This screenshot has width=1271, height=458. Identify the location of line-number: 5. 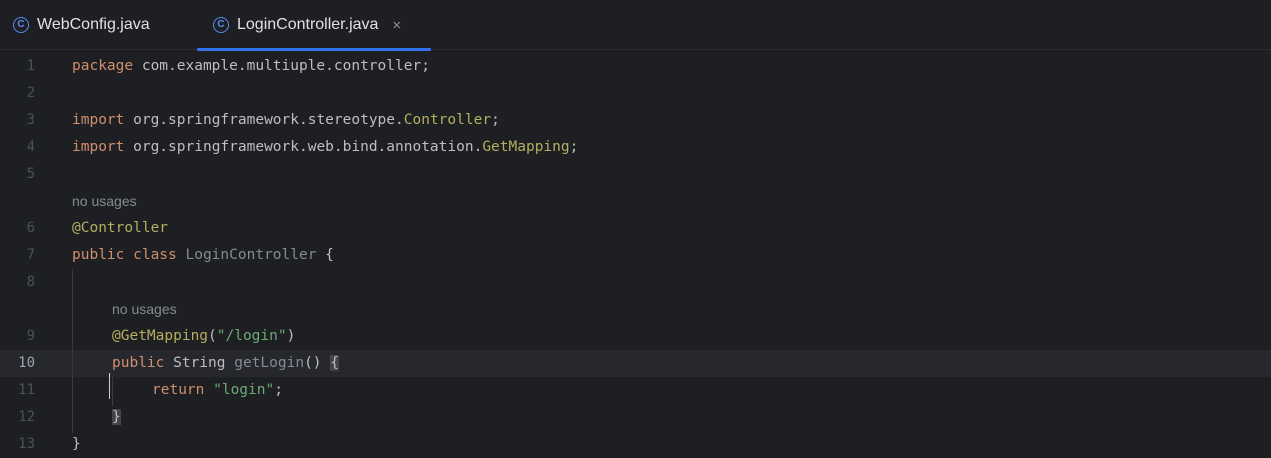
(30, 174).